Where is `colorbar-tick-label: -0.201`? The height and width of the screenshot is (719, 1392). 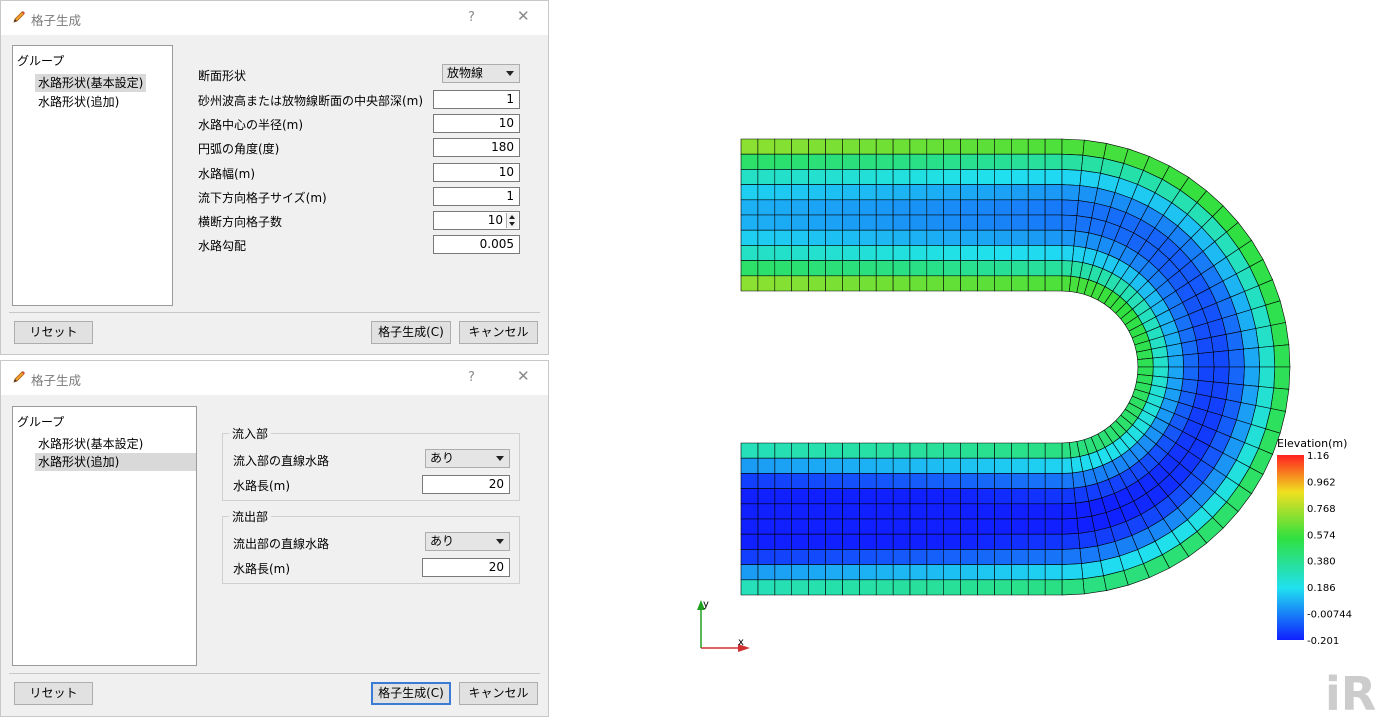
colorbar-tick-label: -0.201 is located at coordinates (1323, 641).